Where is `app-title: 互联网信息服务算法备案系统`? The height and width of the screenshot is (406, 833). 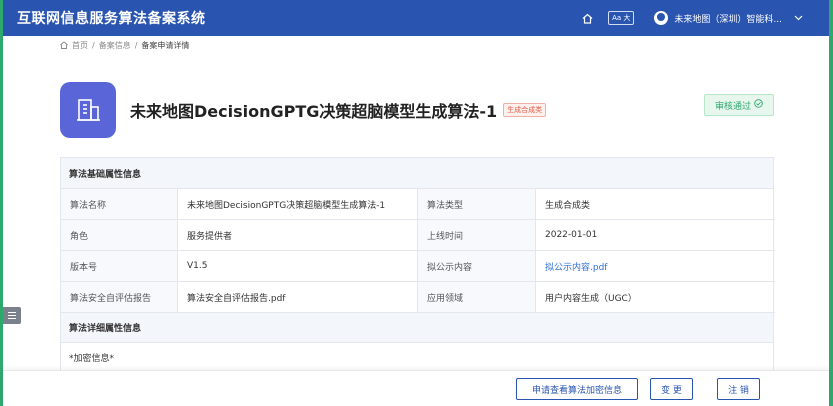
app-title: 互联网信息服务算法备案系统 is located at coordinates (111, 19).